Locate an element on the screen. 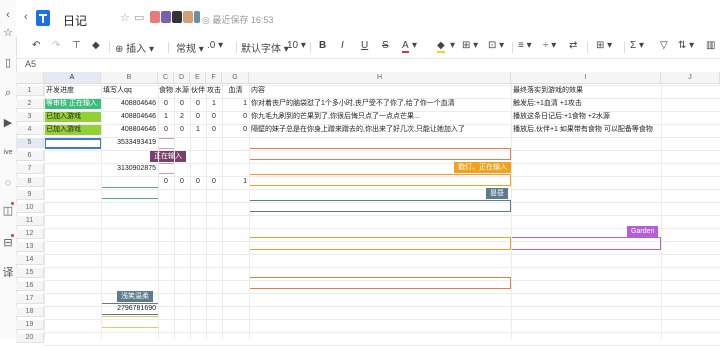 The width and height of the screenshot is (720, 346). row-header: 16 is located at coordinates (30, 286).